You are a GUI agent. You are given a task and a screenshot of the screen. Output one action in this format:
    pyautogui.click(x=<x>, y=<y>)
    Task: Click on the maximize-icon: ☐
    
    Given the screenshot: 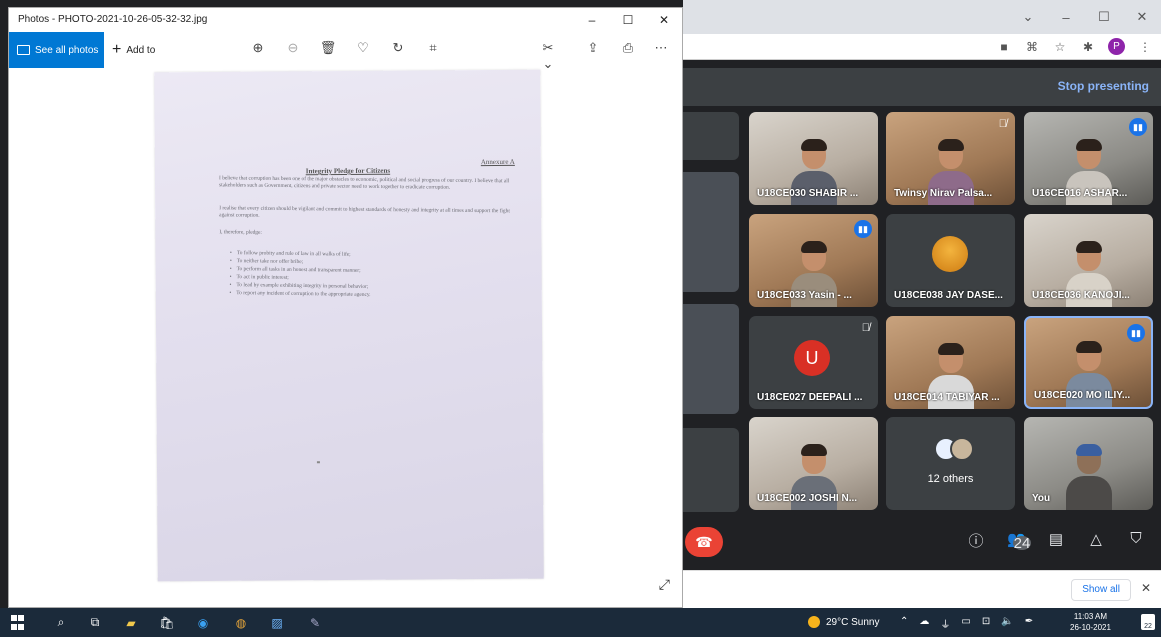 What is the action you would take?
    pyautogui.click(x=1104, y=17)
    